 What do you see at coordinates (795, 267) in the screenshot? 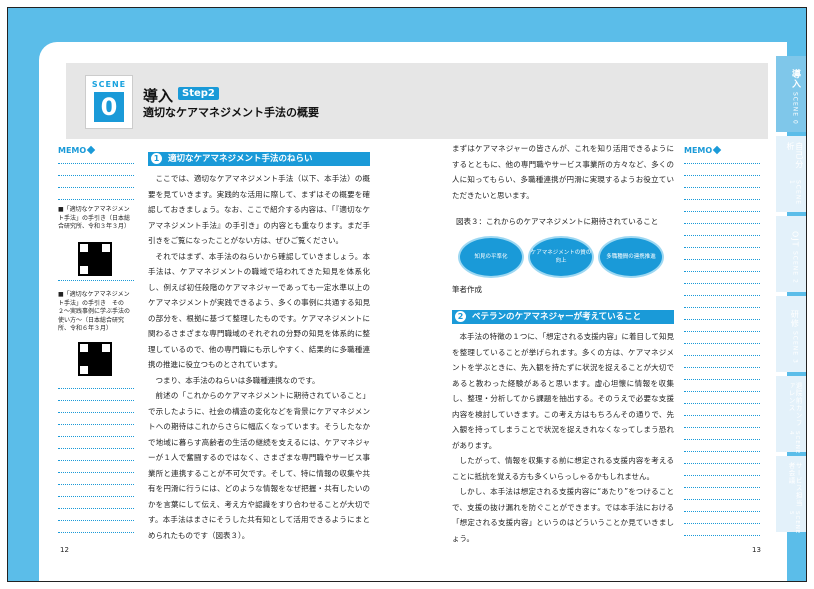
I see `tab-scene: SCENE 2` at bounding box center [795, 267].